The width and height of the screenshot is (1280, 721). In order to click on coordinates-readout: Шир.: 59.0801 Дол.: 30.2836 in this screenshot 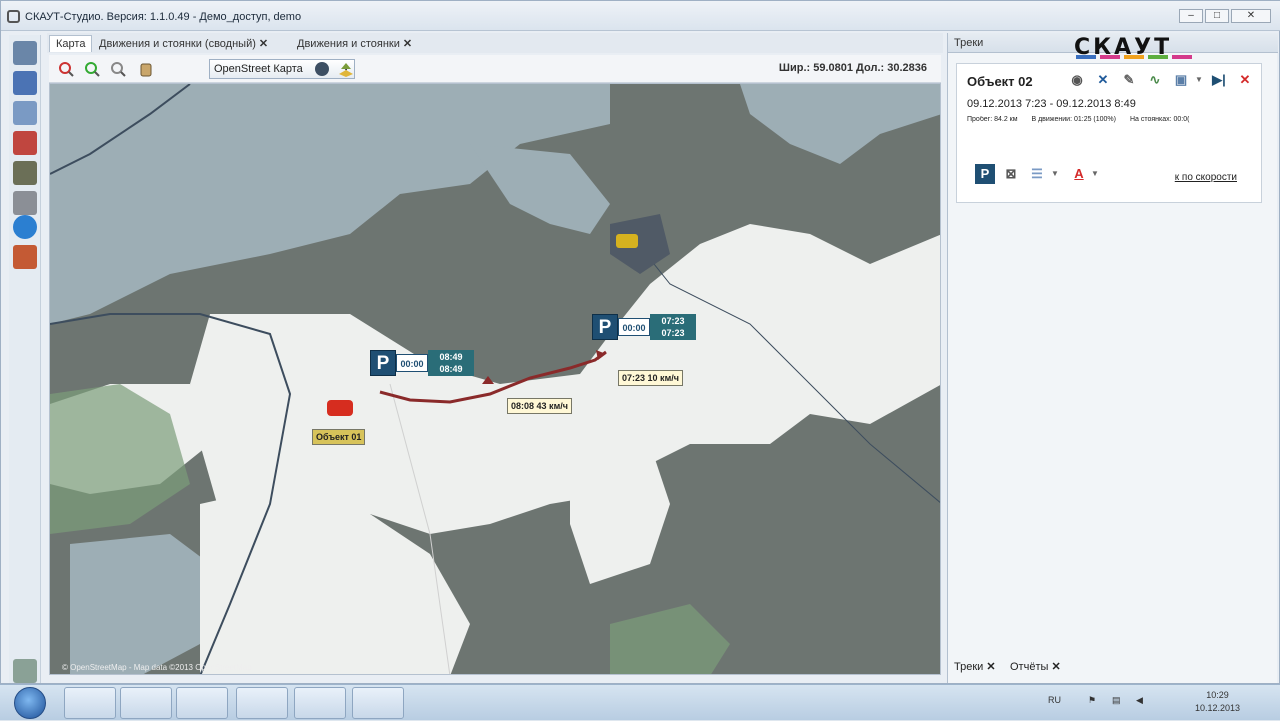, I will do `click(852, 68)`.